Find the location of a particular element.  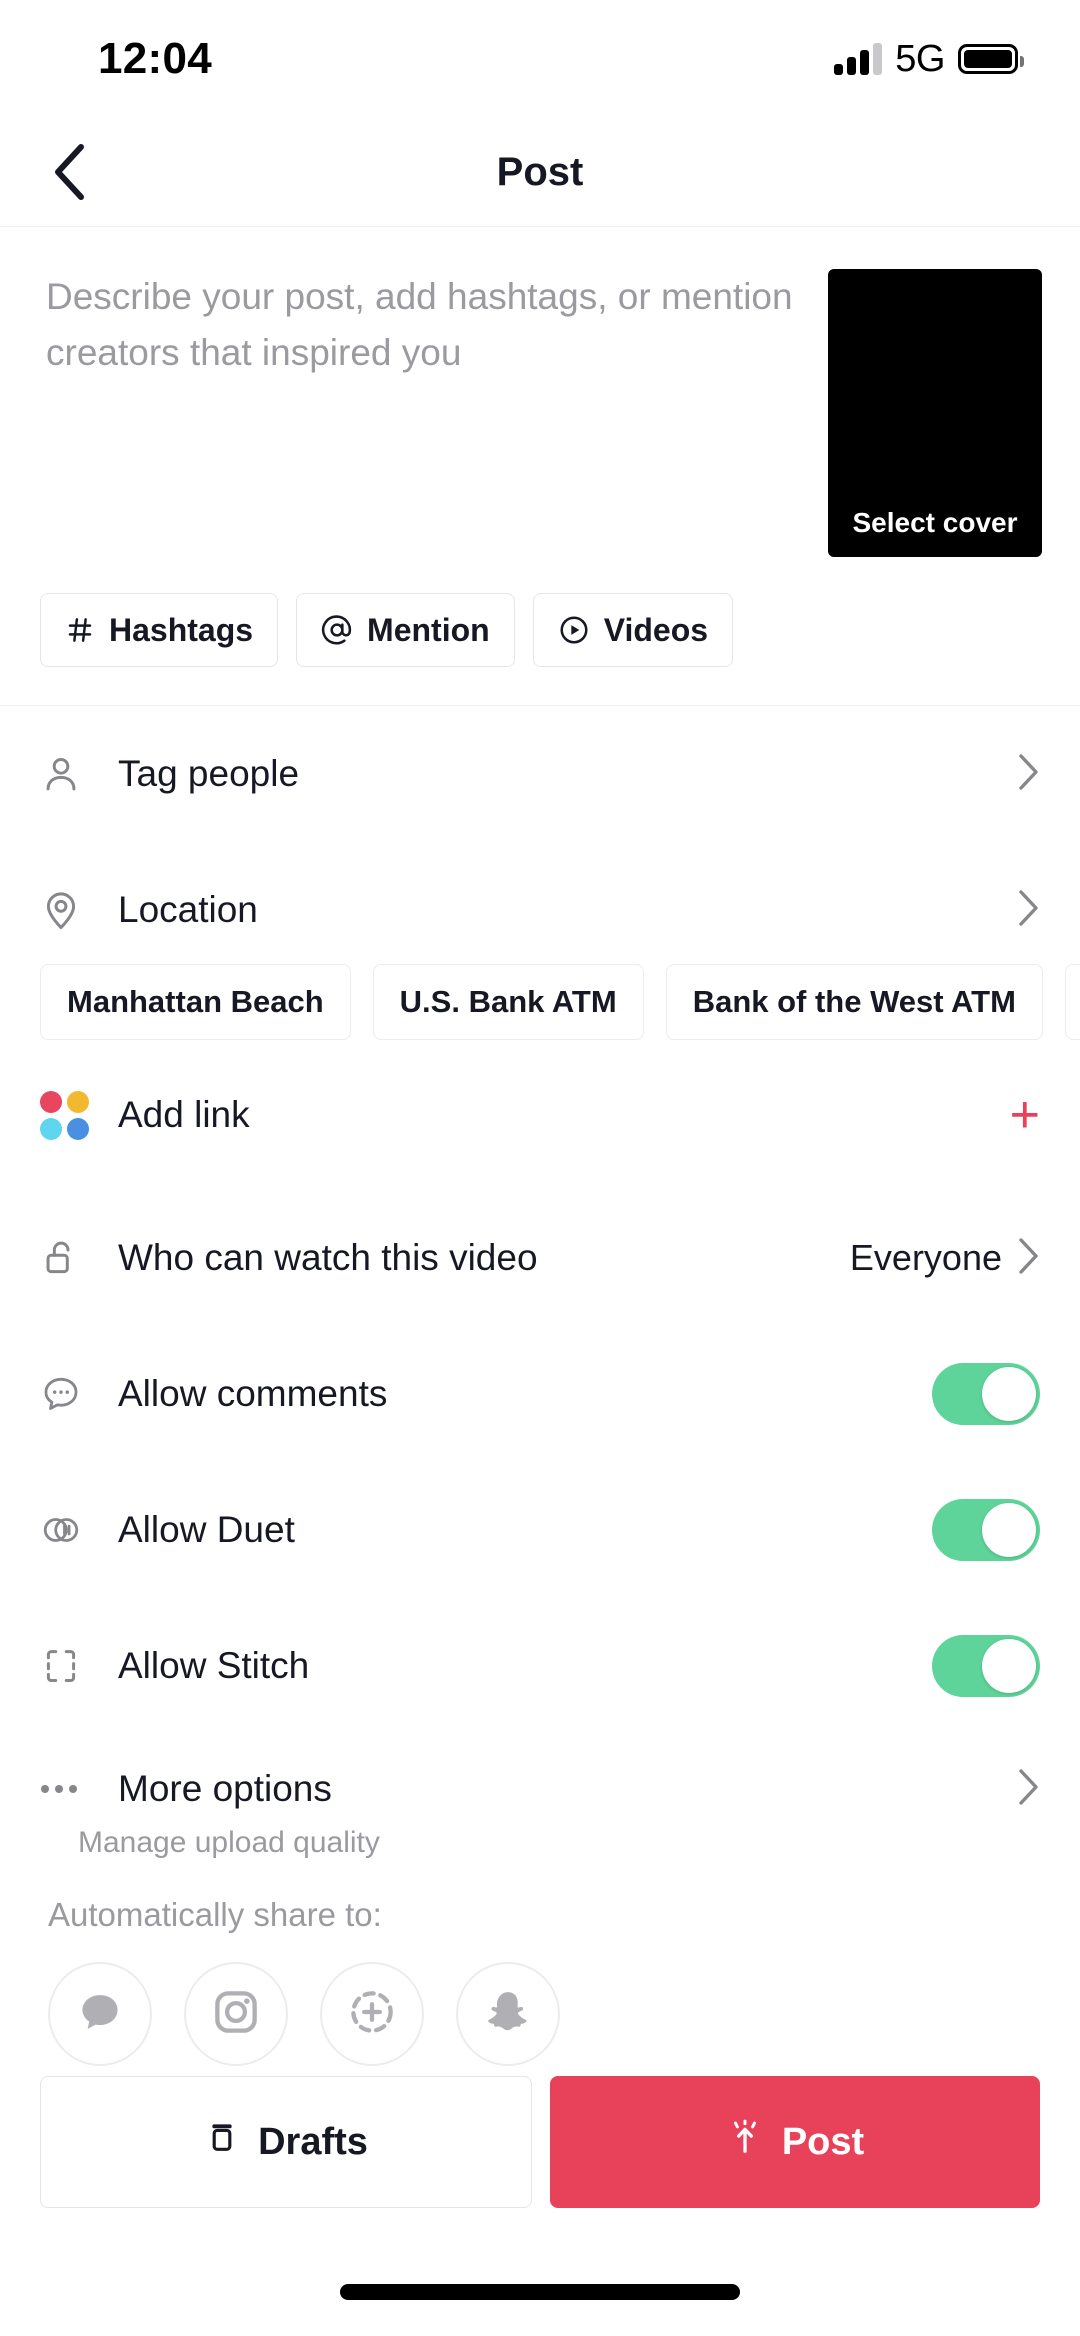

hashtags-chip: Hashtags is located at coordinates (159, 630).